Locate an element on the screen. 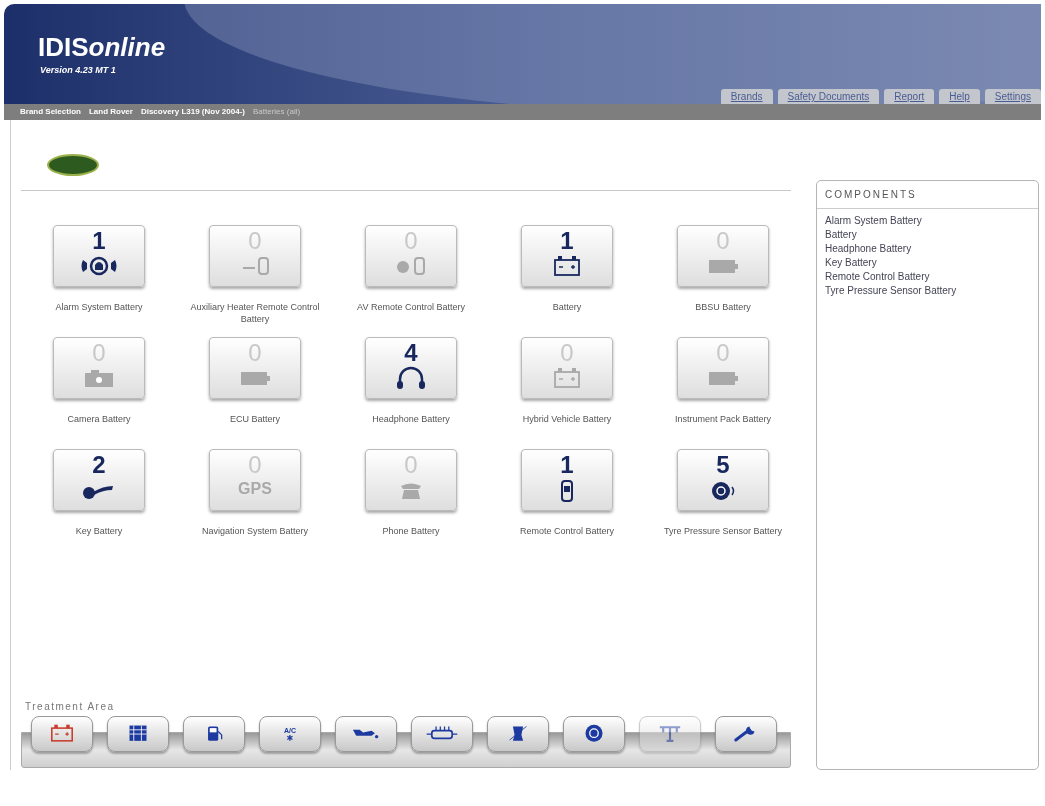 Image resolution: width=1045 pixels, height=806 pixels. component-link: Key Battery is located at coordinates (927, 263).